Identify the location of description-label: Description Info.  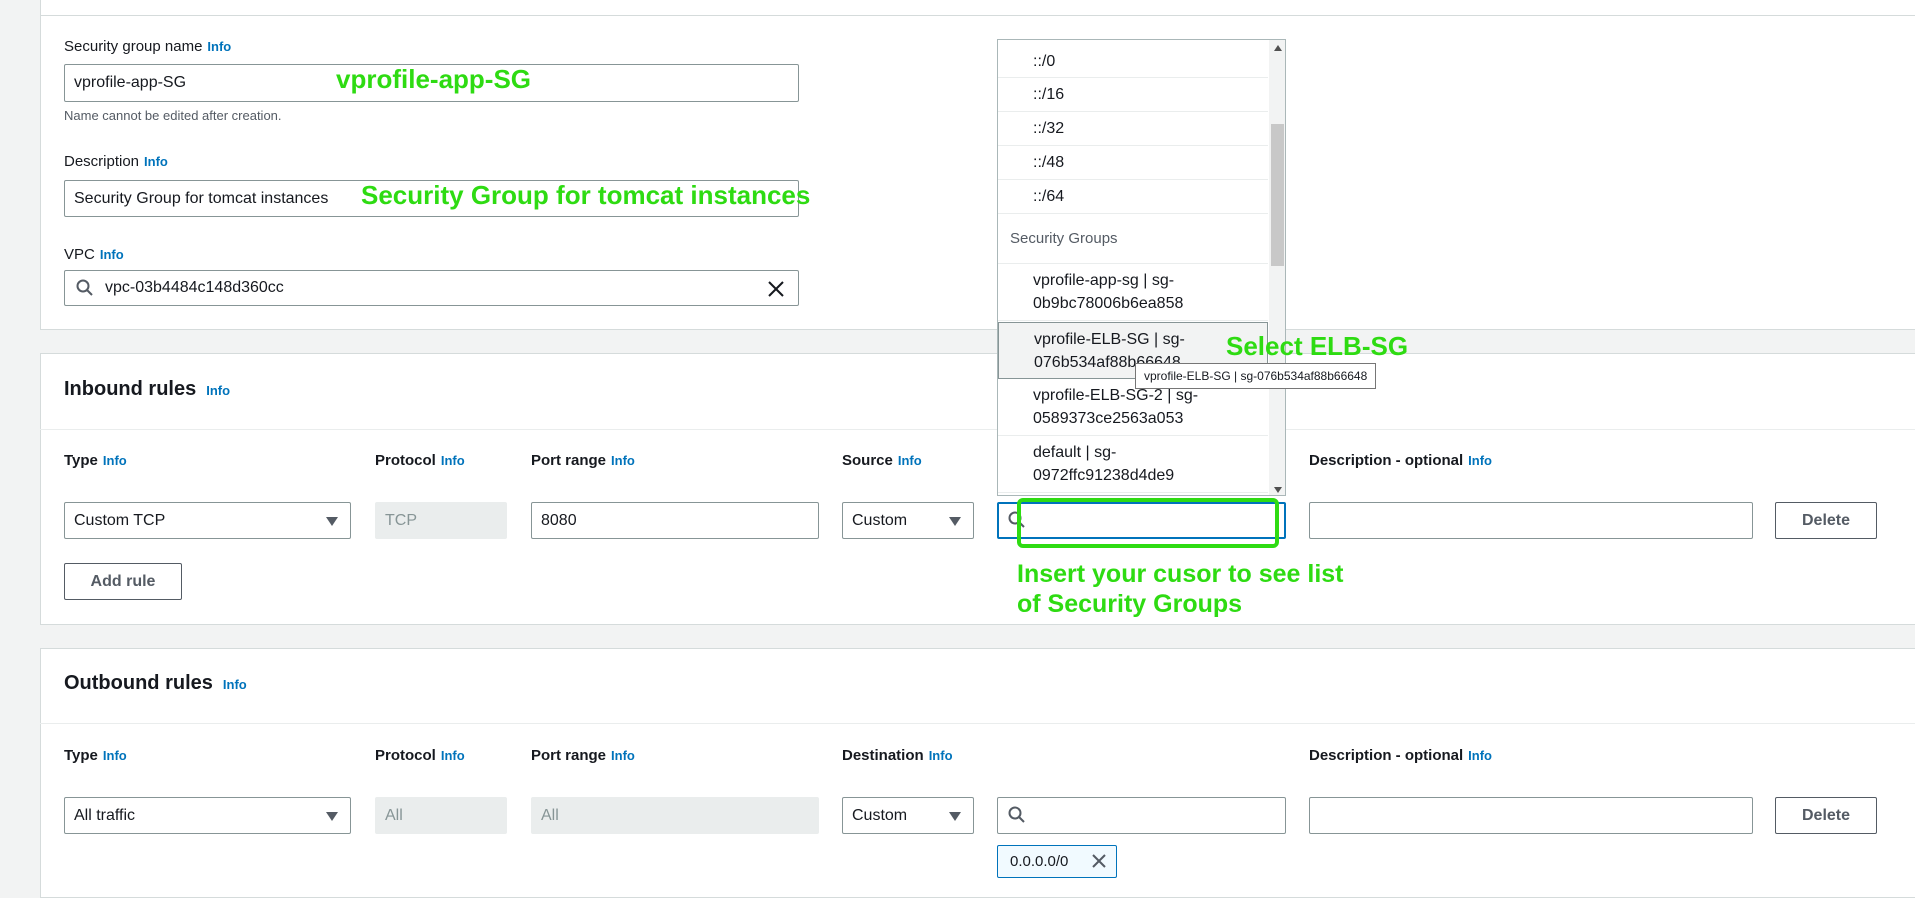
(116, 161).